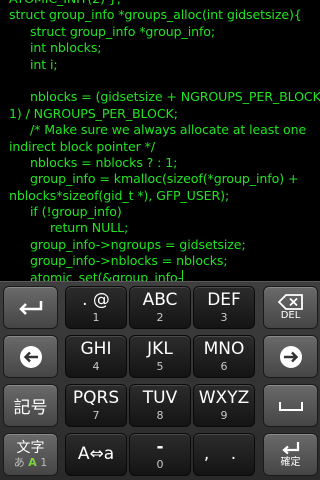 The width and height of the screenshot is (320, 480). What do you see at coordinates (183, 275) in the screenshot?
I see `text-cursor` at bounding box center [183, 275].